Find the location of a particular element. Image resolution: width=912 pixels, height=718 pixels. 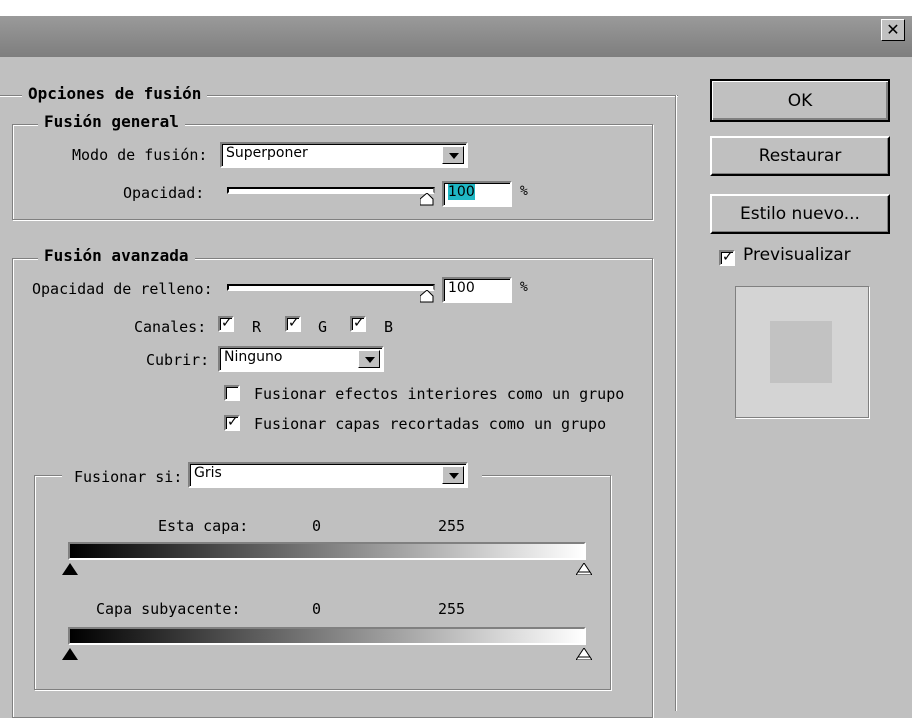

style-preview-swatch is located at coordinates (802, 352).